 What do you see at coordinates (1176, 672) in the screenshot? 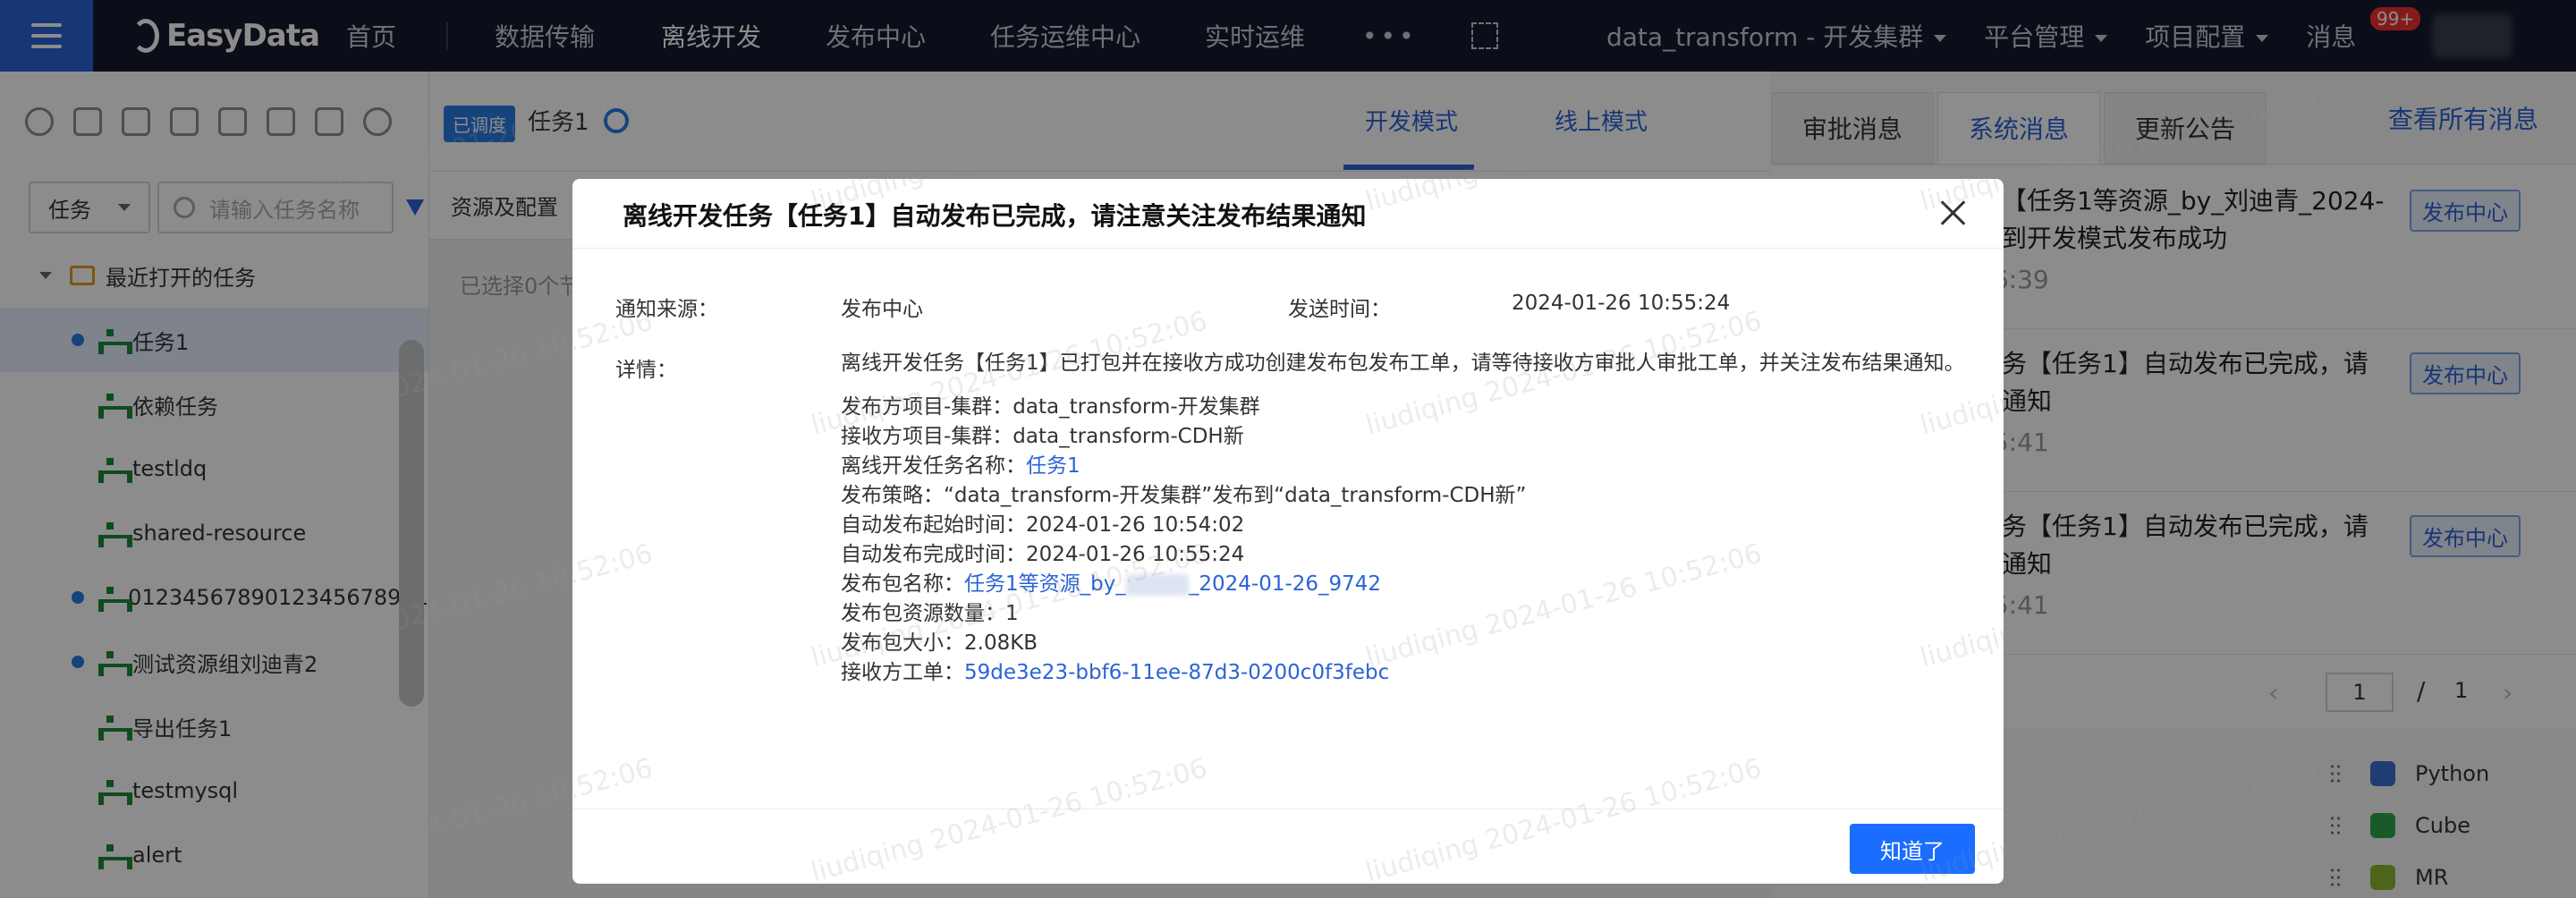
I see `ticket-link: 59de3e23-bbf6-11ee-87d3-0200c0f3febc` at bounding box center [1176, 672].